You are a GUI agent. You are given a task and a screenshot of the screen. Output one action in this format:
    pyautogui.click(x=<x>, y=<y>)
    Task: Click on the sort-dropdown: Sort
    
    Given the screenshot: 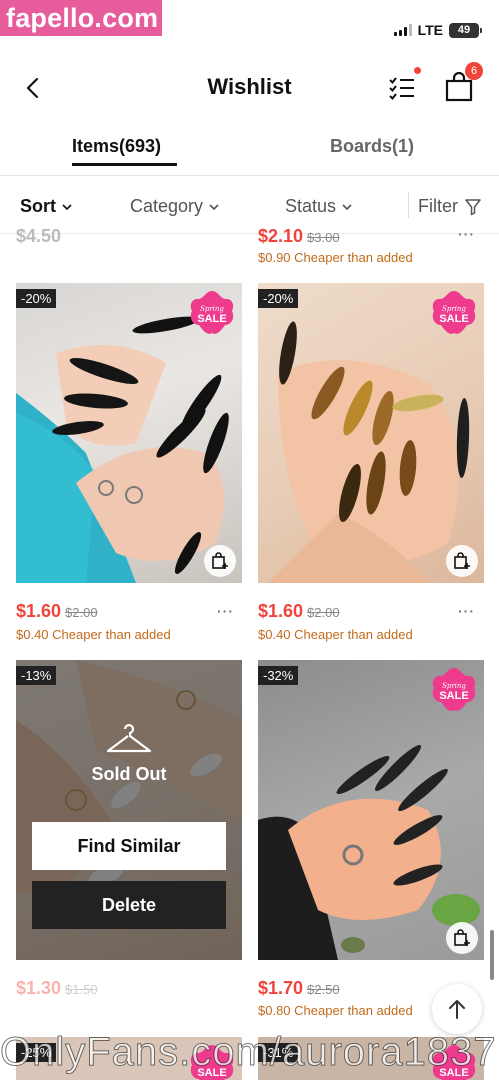 What is the action you would take?
    pyautogui.click(x=46, y=206)
    